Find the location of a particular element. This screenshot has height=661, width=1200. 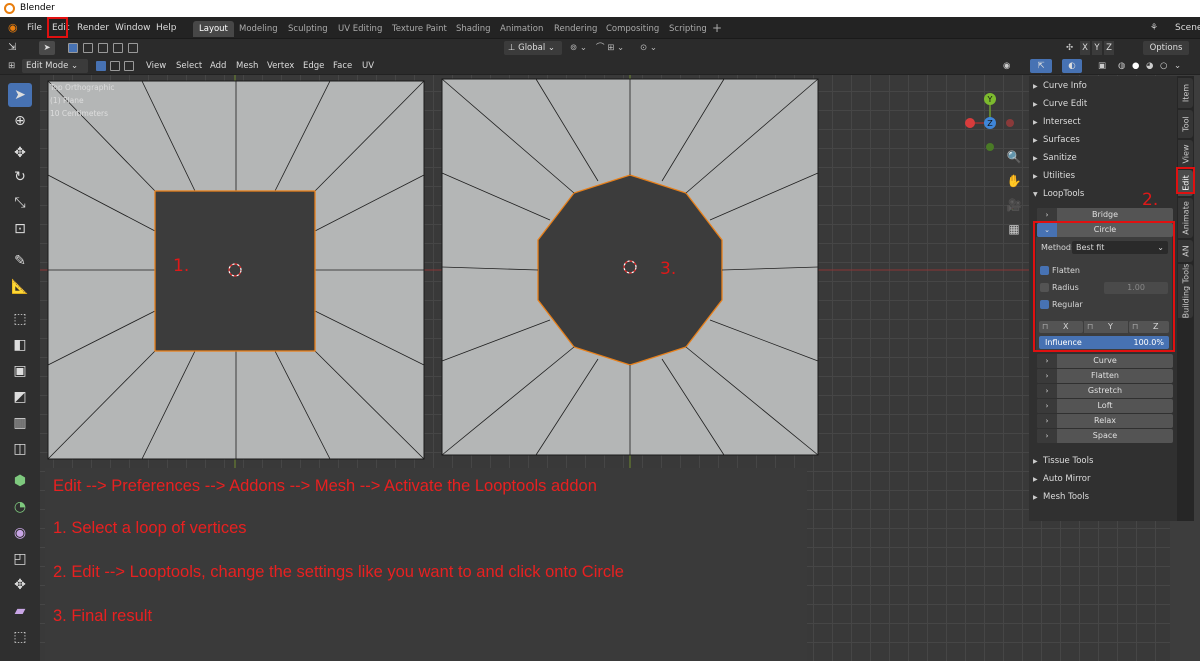

tab-uv-editing: UV Editing is located at coordinates (360, 29).